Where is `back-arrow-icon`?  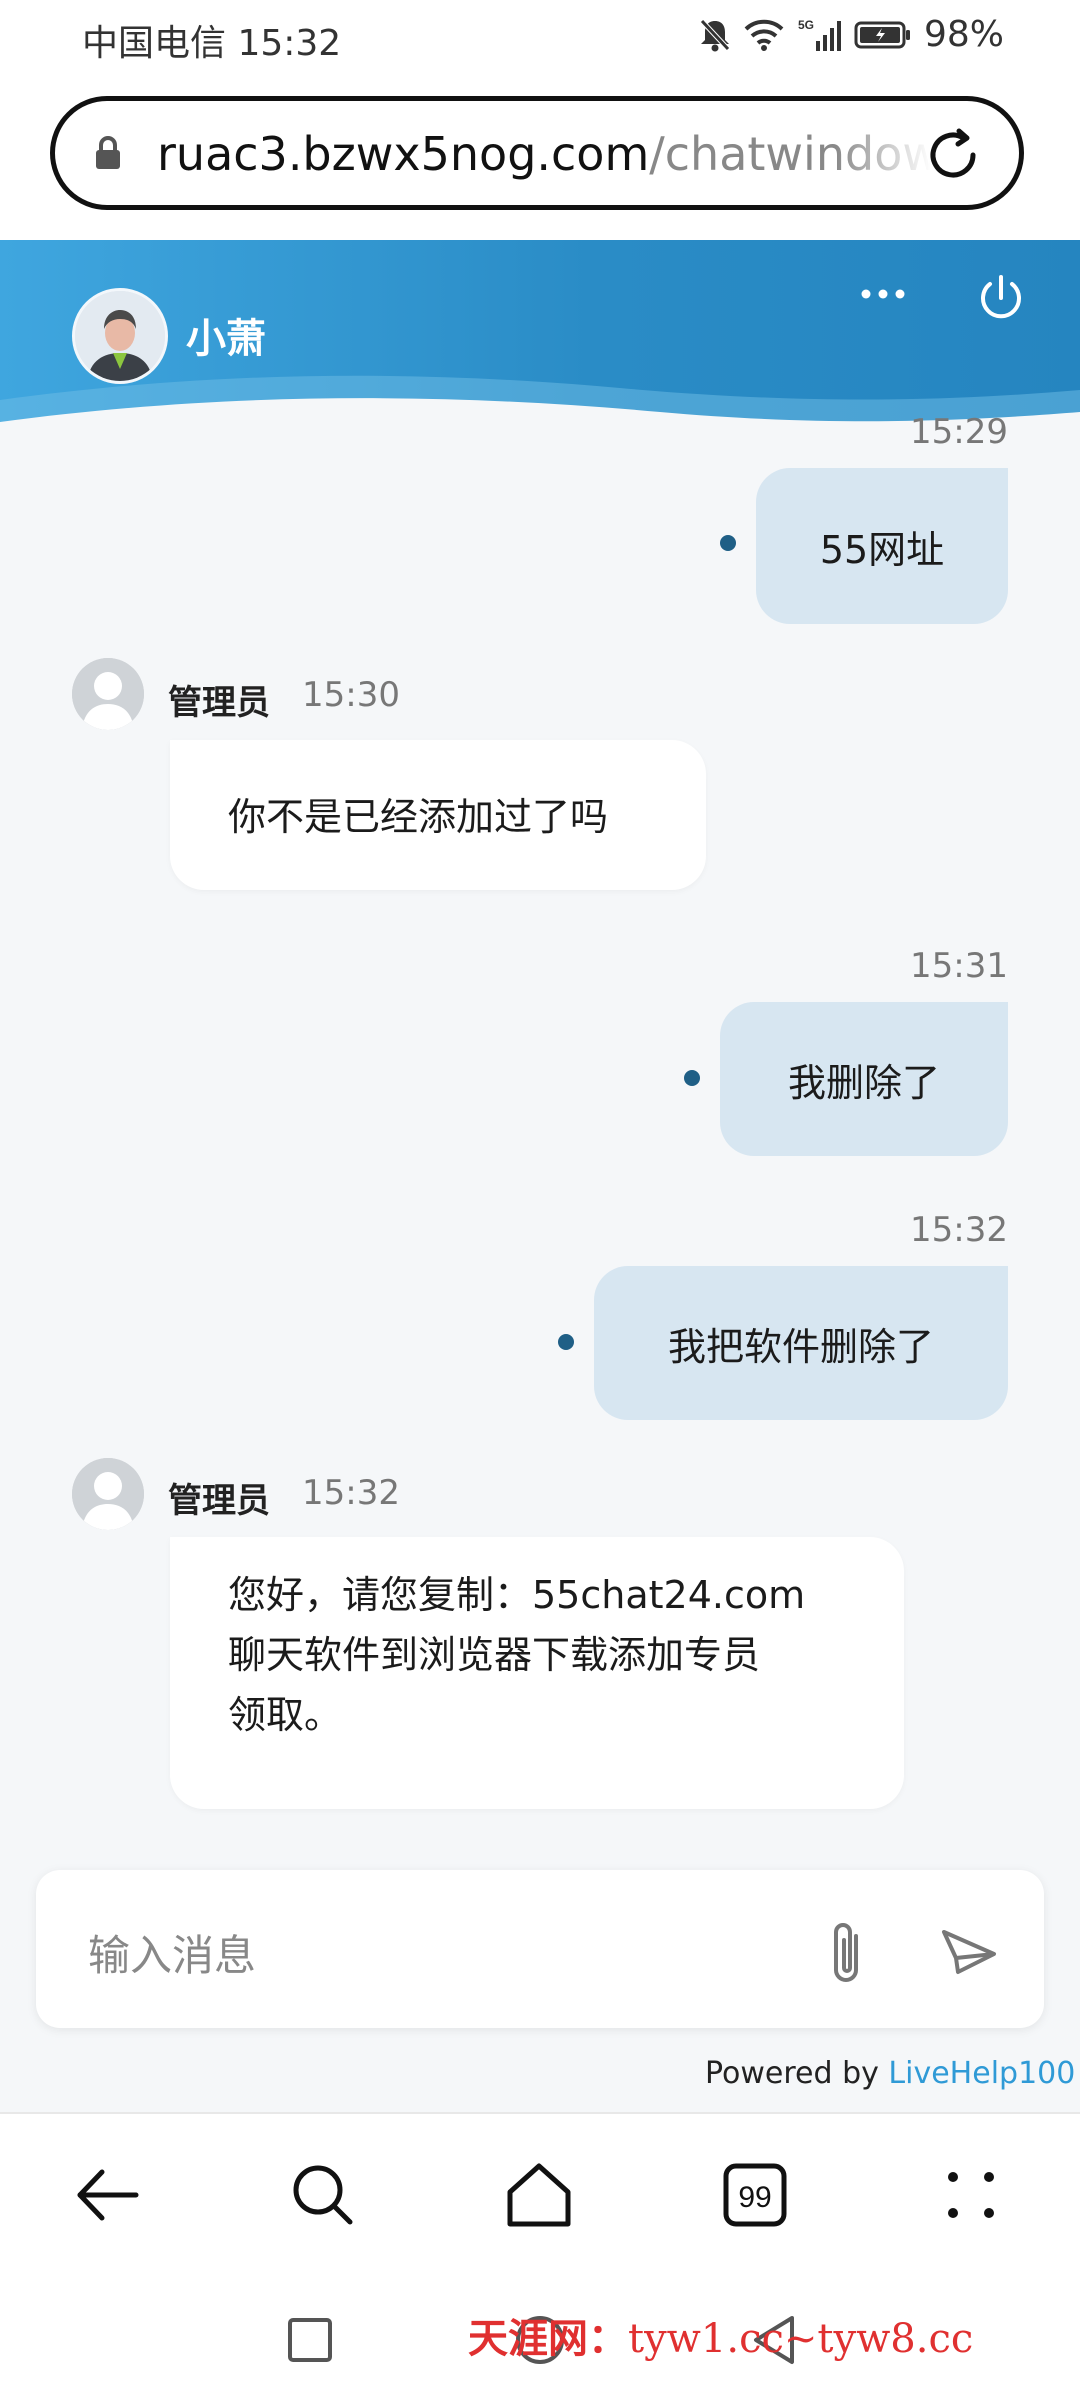
back-arrow-icon is located at coordinates (107, 2197).